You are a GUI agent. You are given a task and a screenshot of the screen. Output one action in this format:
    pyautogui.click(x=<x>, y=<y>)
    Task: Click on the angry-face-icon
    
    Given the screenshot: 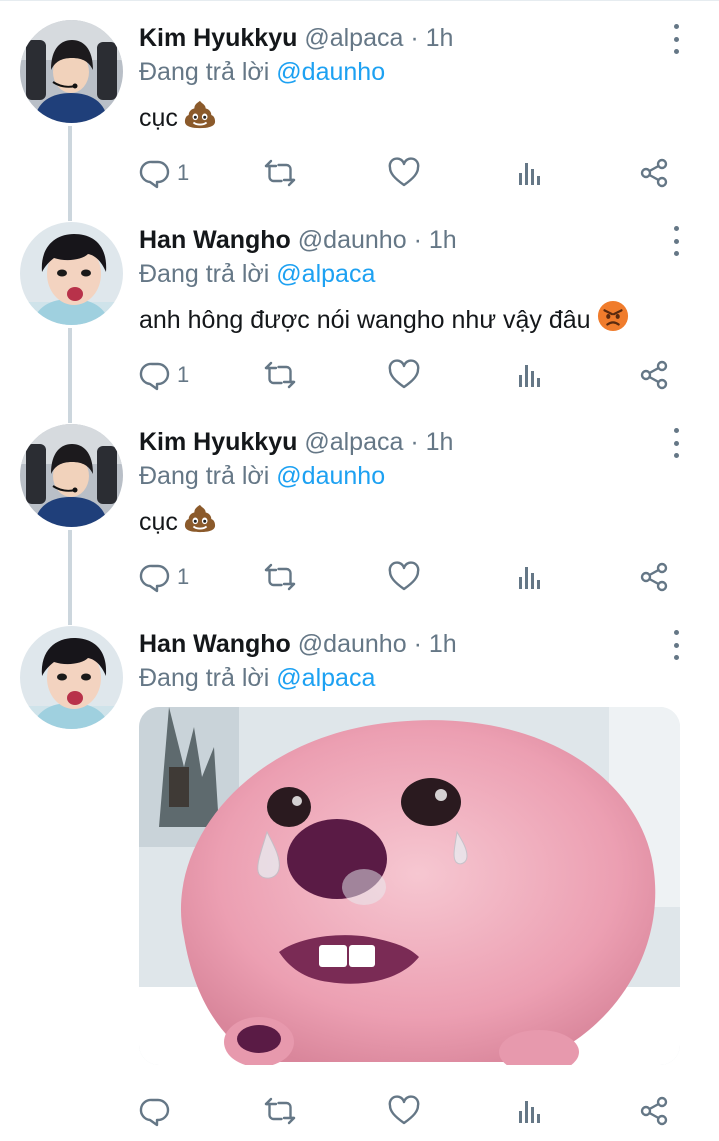 What is the action you would take?
    pyautogui.click(x=613, y=316)
    